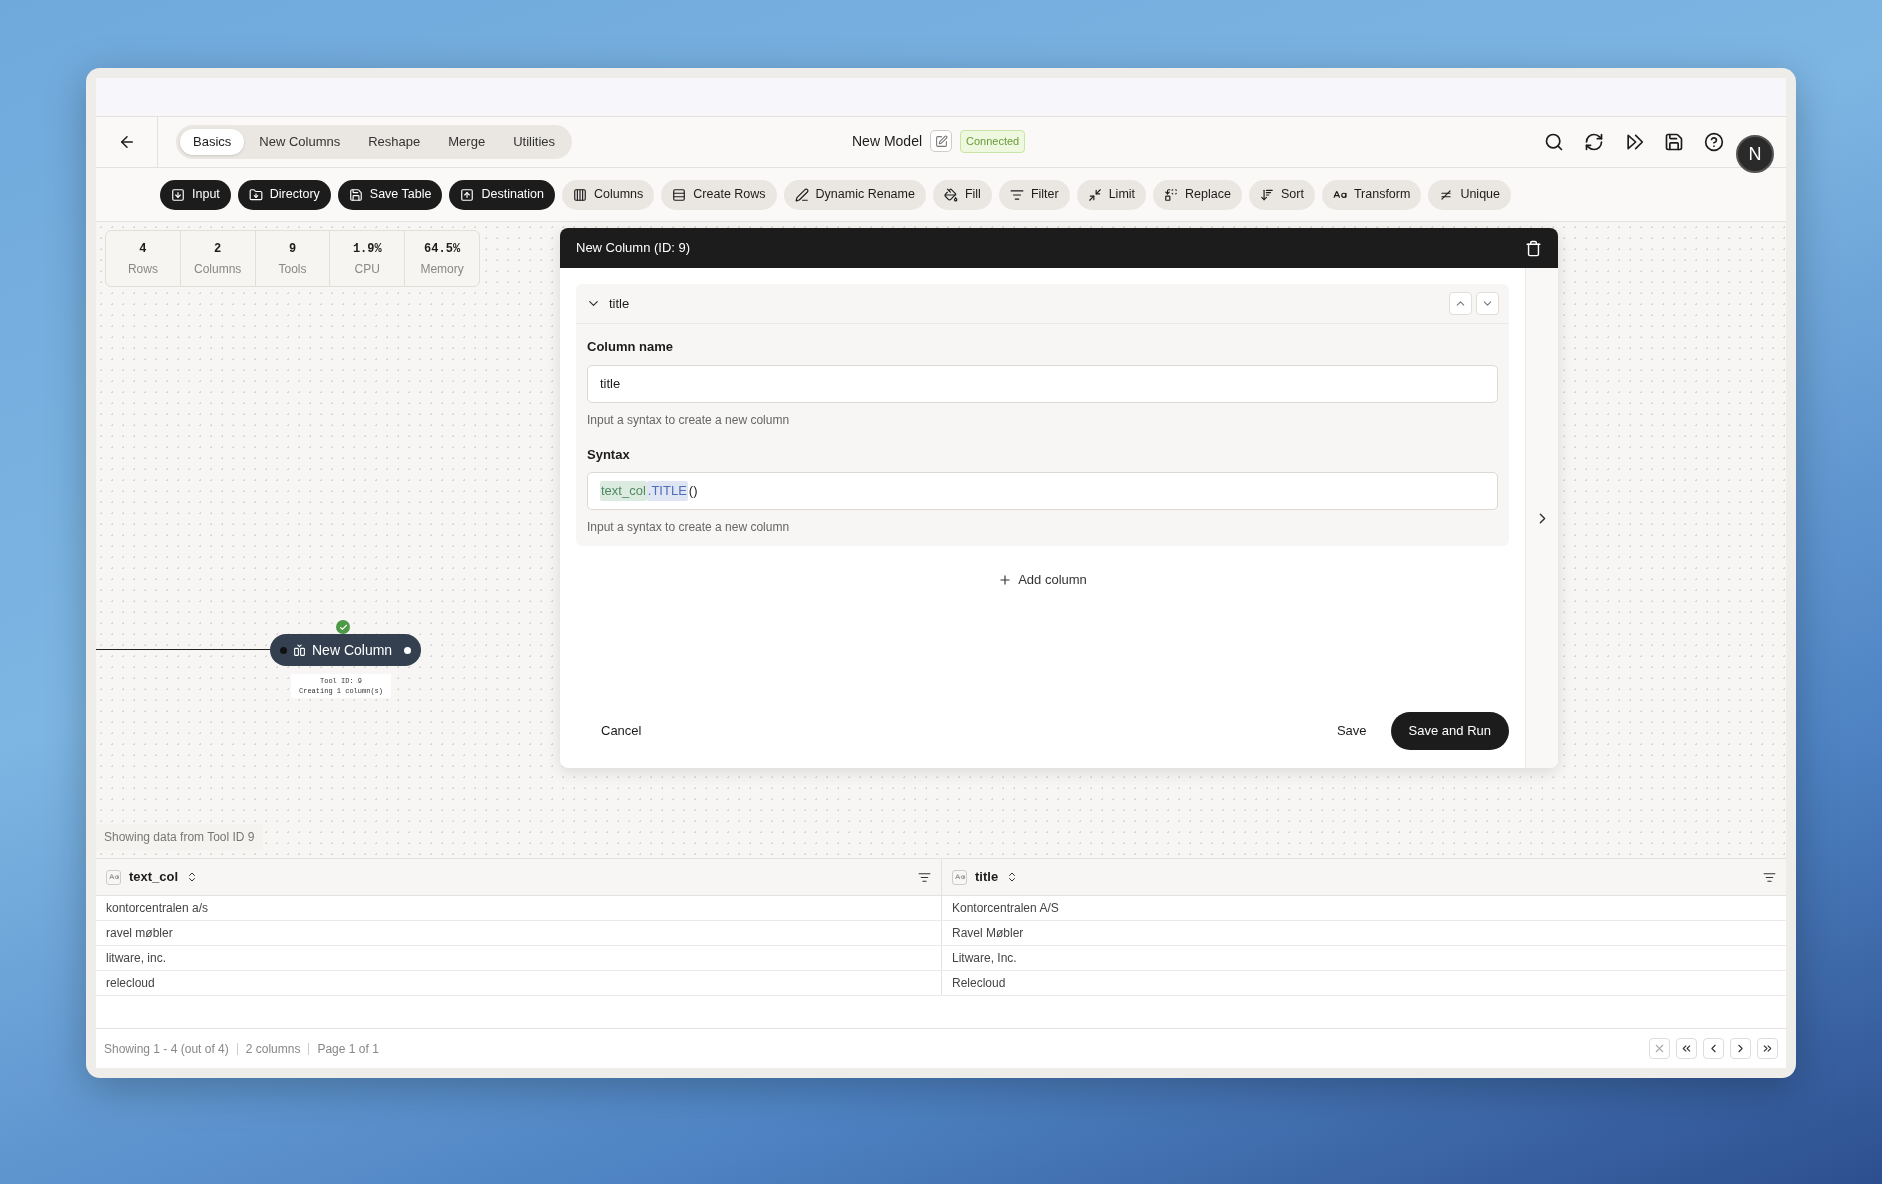 This screenshot has height=1184, width=1882. What do you see at coordinates (1281, 194) in the screenshot?
I see `toolbar-button: Sort` at bounding box center [1281, 194].